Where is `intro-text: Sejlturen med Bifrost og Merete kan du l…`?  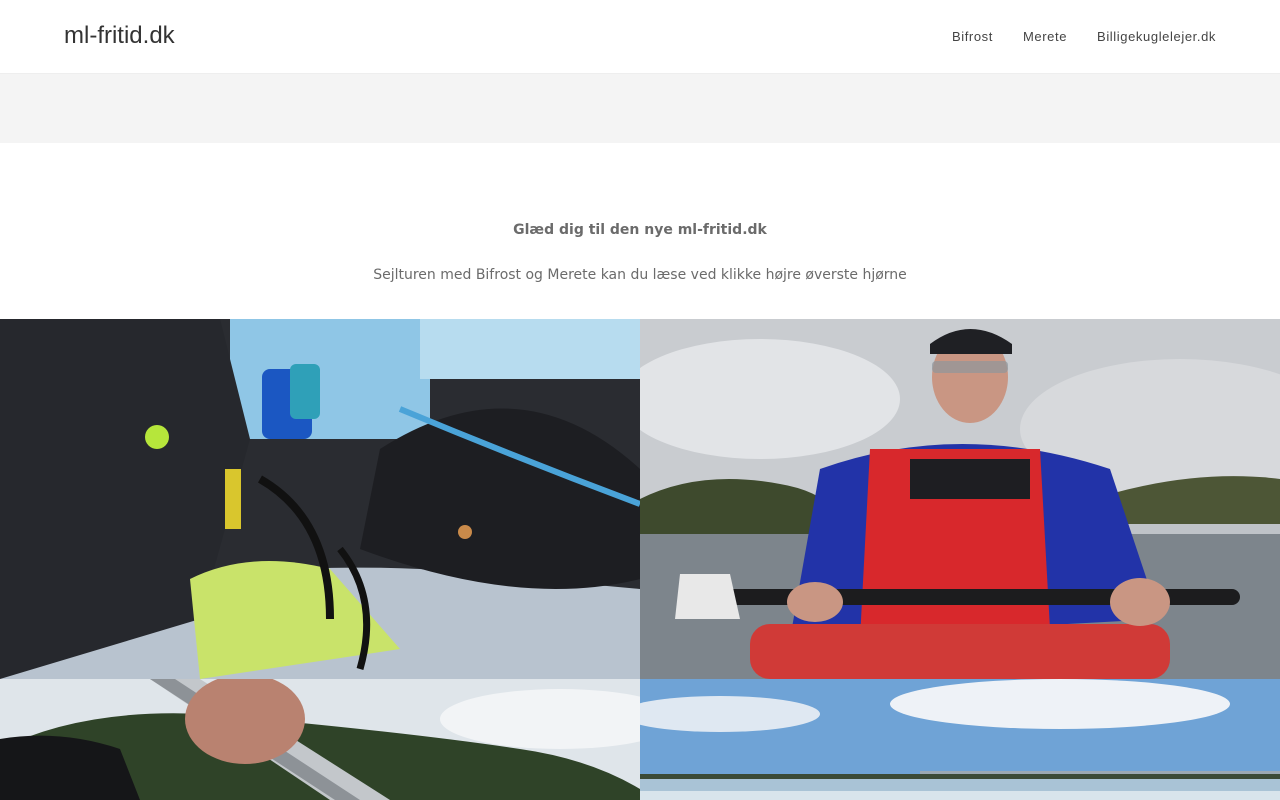 intro-text: Sejlturen med Bifrost og Merete kan du l… is located at coordinates (640, 275).